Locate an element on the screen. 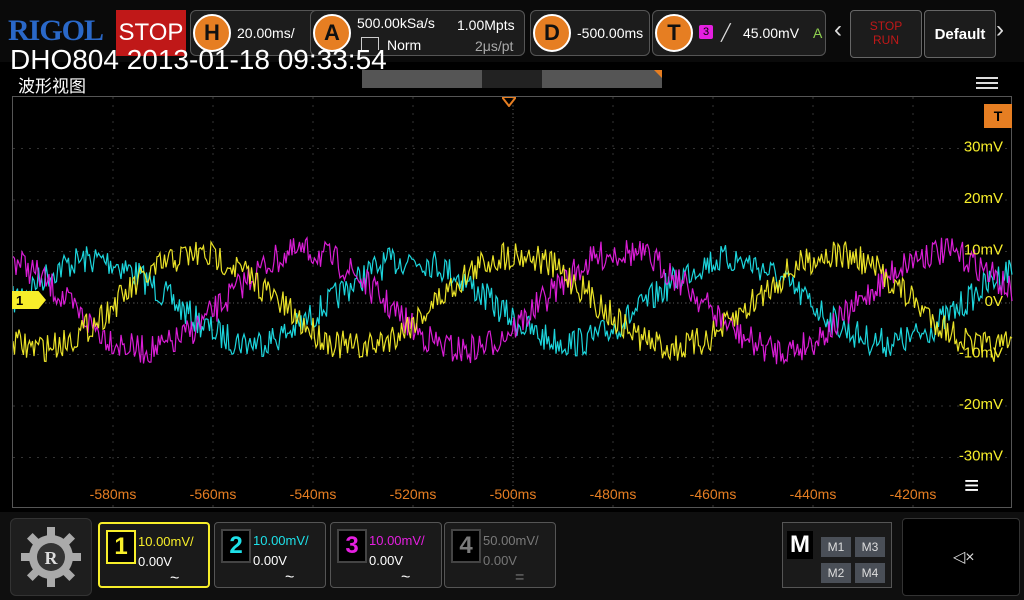 This screenshot has width=1024, height=600. x-tick-label: -440ms is located at coordinates (813, 494).